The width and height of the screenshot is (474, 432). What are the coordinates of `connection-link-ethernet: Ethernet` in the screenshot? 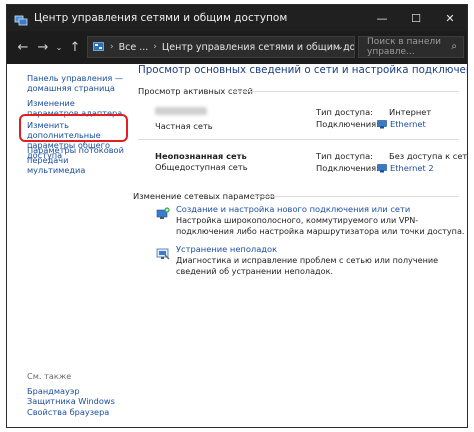 It's located at (401, 124).